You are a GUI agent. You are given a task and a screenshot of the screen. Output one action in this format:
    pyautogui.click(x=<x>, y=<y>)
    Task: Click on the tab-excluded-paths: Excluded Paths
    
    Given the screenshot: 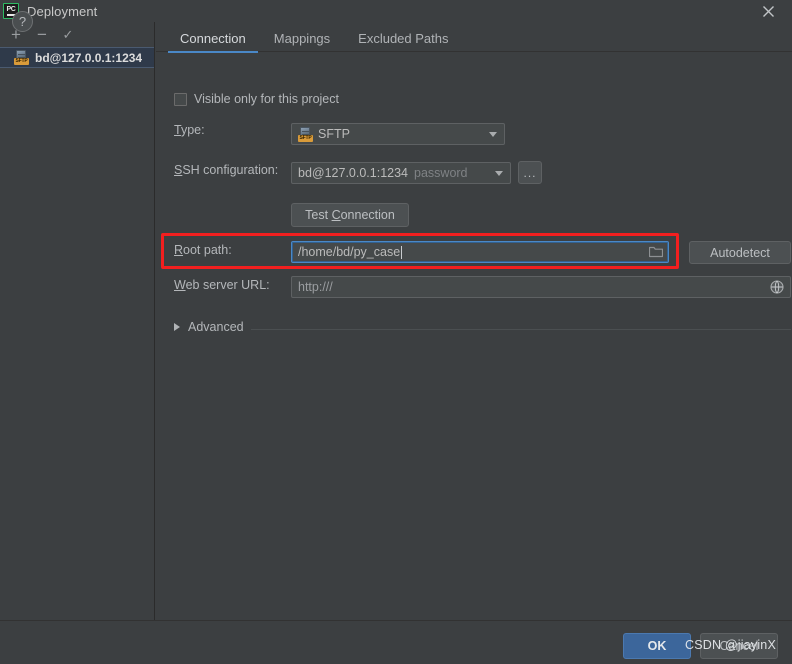 What is the action you would take?
    pyautogui.click(x=403, y=41)
    